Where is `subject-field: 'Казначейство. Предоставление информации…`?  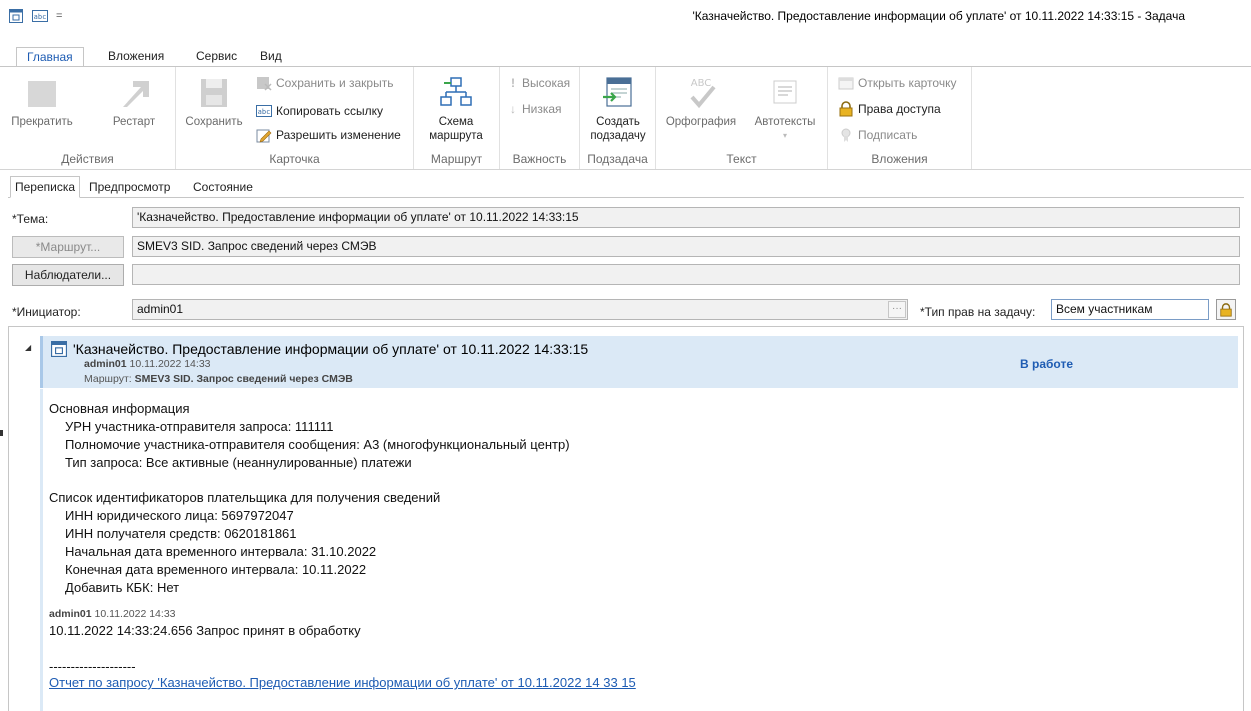 subject-field: 'Казначейство. Предоставление информации… is located at coordinates (686, 217).